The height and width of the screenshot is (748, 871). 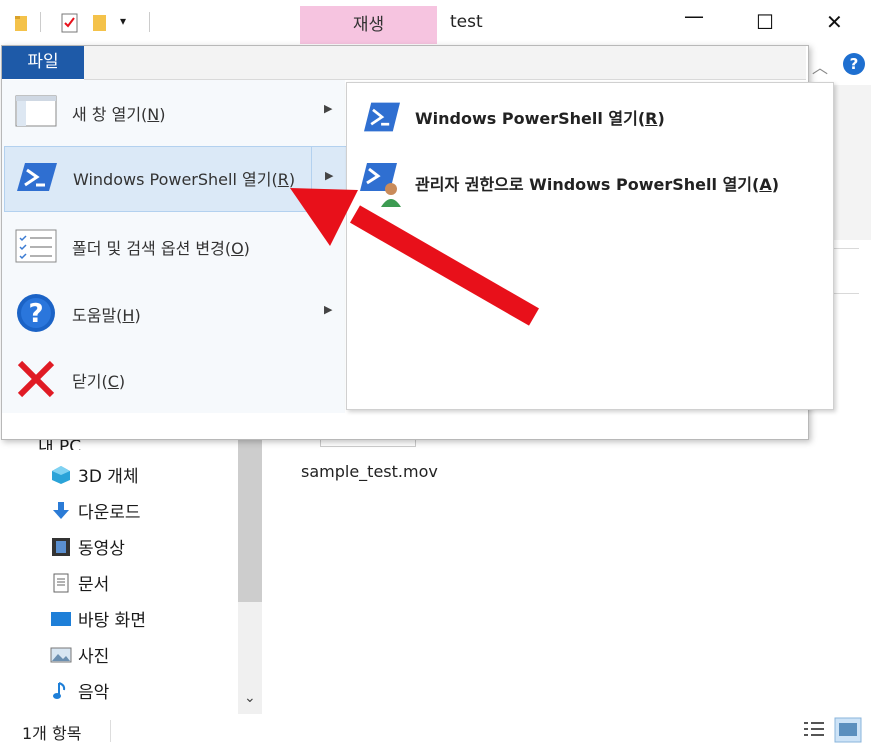 What do you see at coordinates (368, 25) in the screenshot?
I see `tab-play: 재생` at bounding box center [368, 25].